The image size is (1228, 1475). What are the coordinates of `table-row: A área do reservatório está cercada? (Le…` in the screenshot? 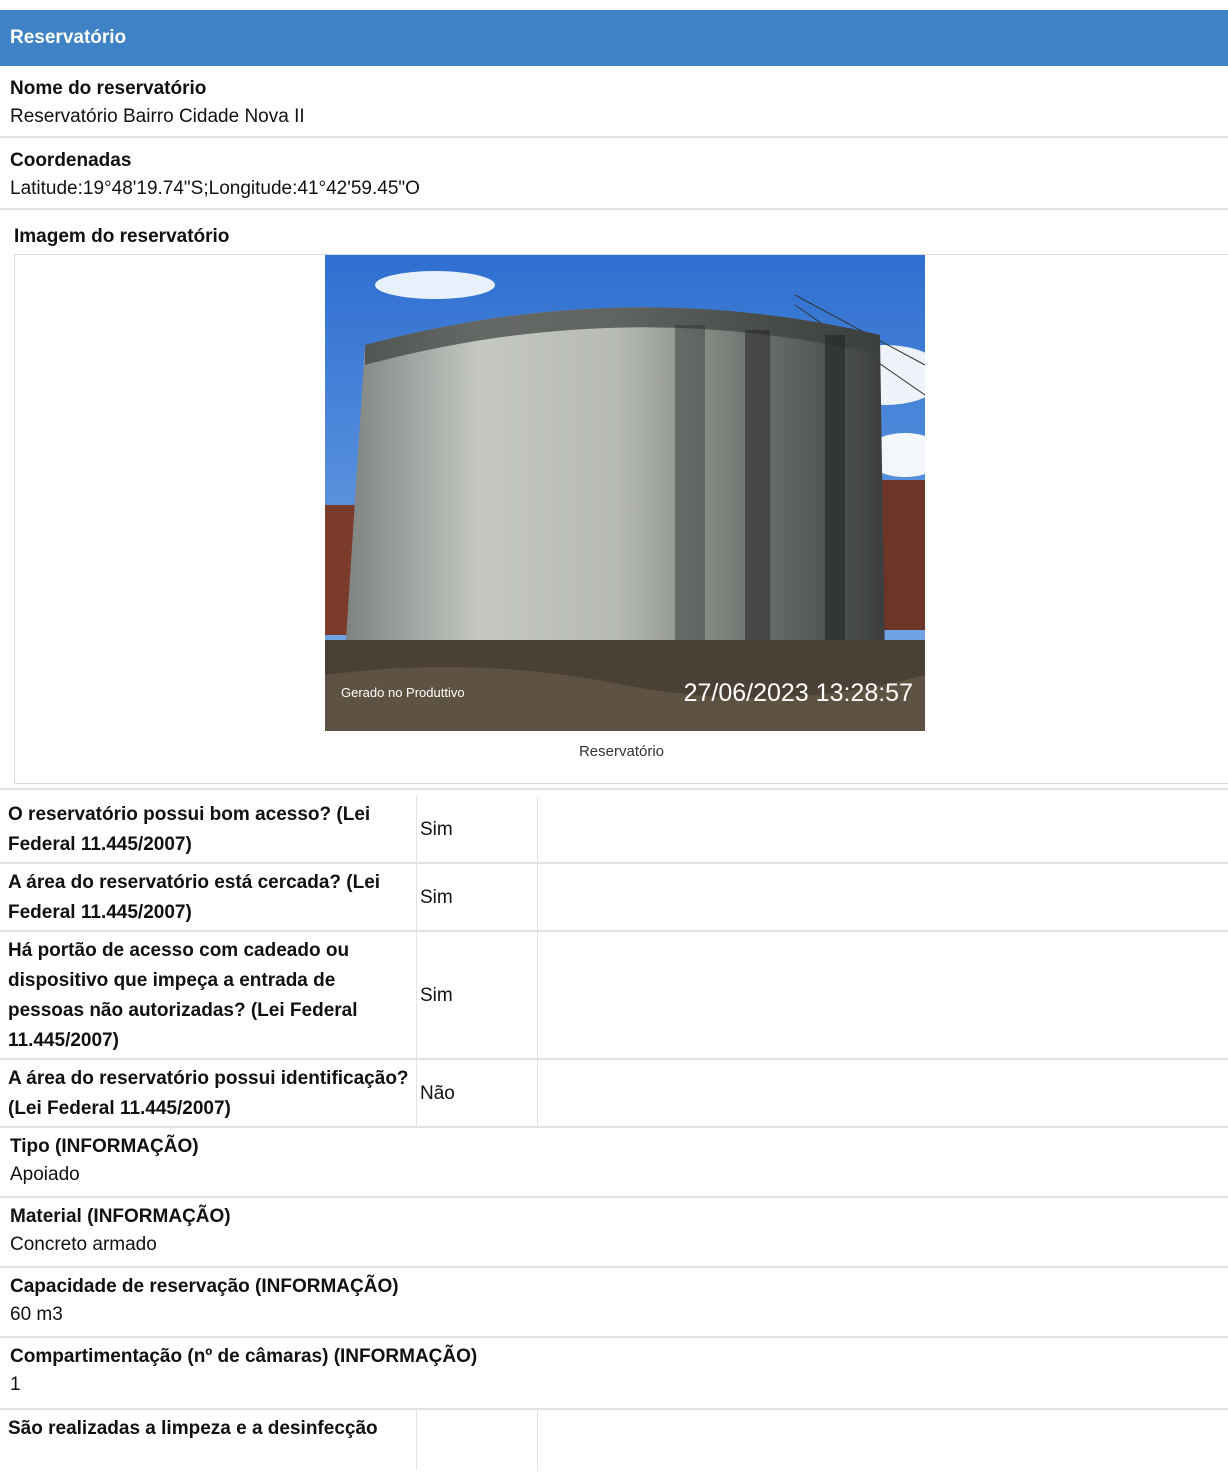 It's located at (614, 898).